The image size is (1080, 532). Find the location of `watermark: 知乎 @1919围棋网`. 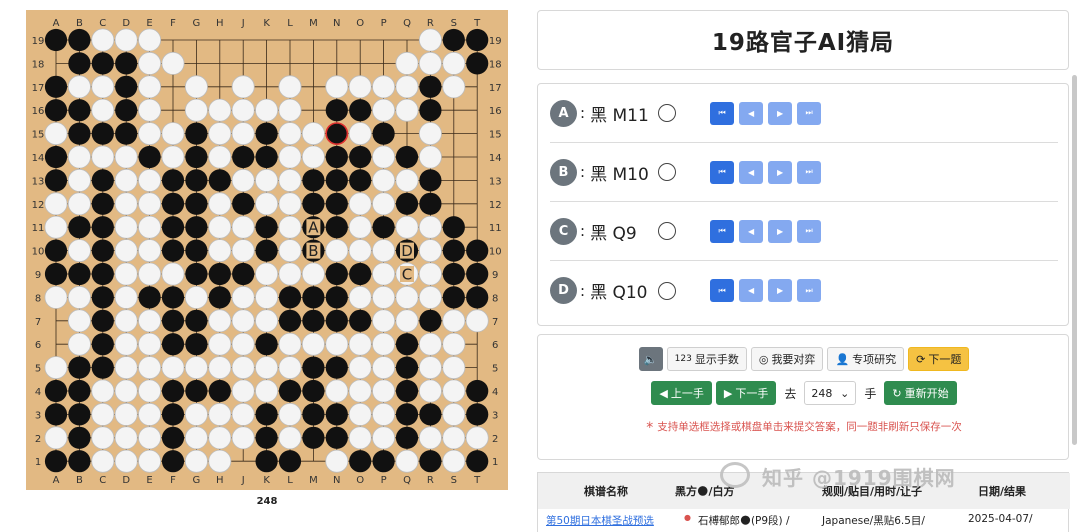

watermark: 知乎 @1919围棋网 is located at coordinates (895, 476).